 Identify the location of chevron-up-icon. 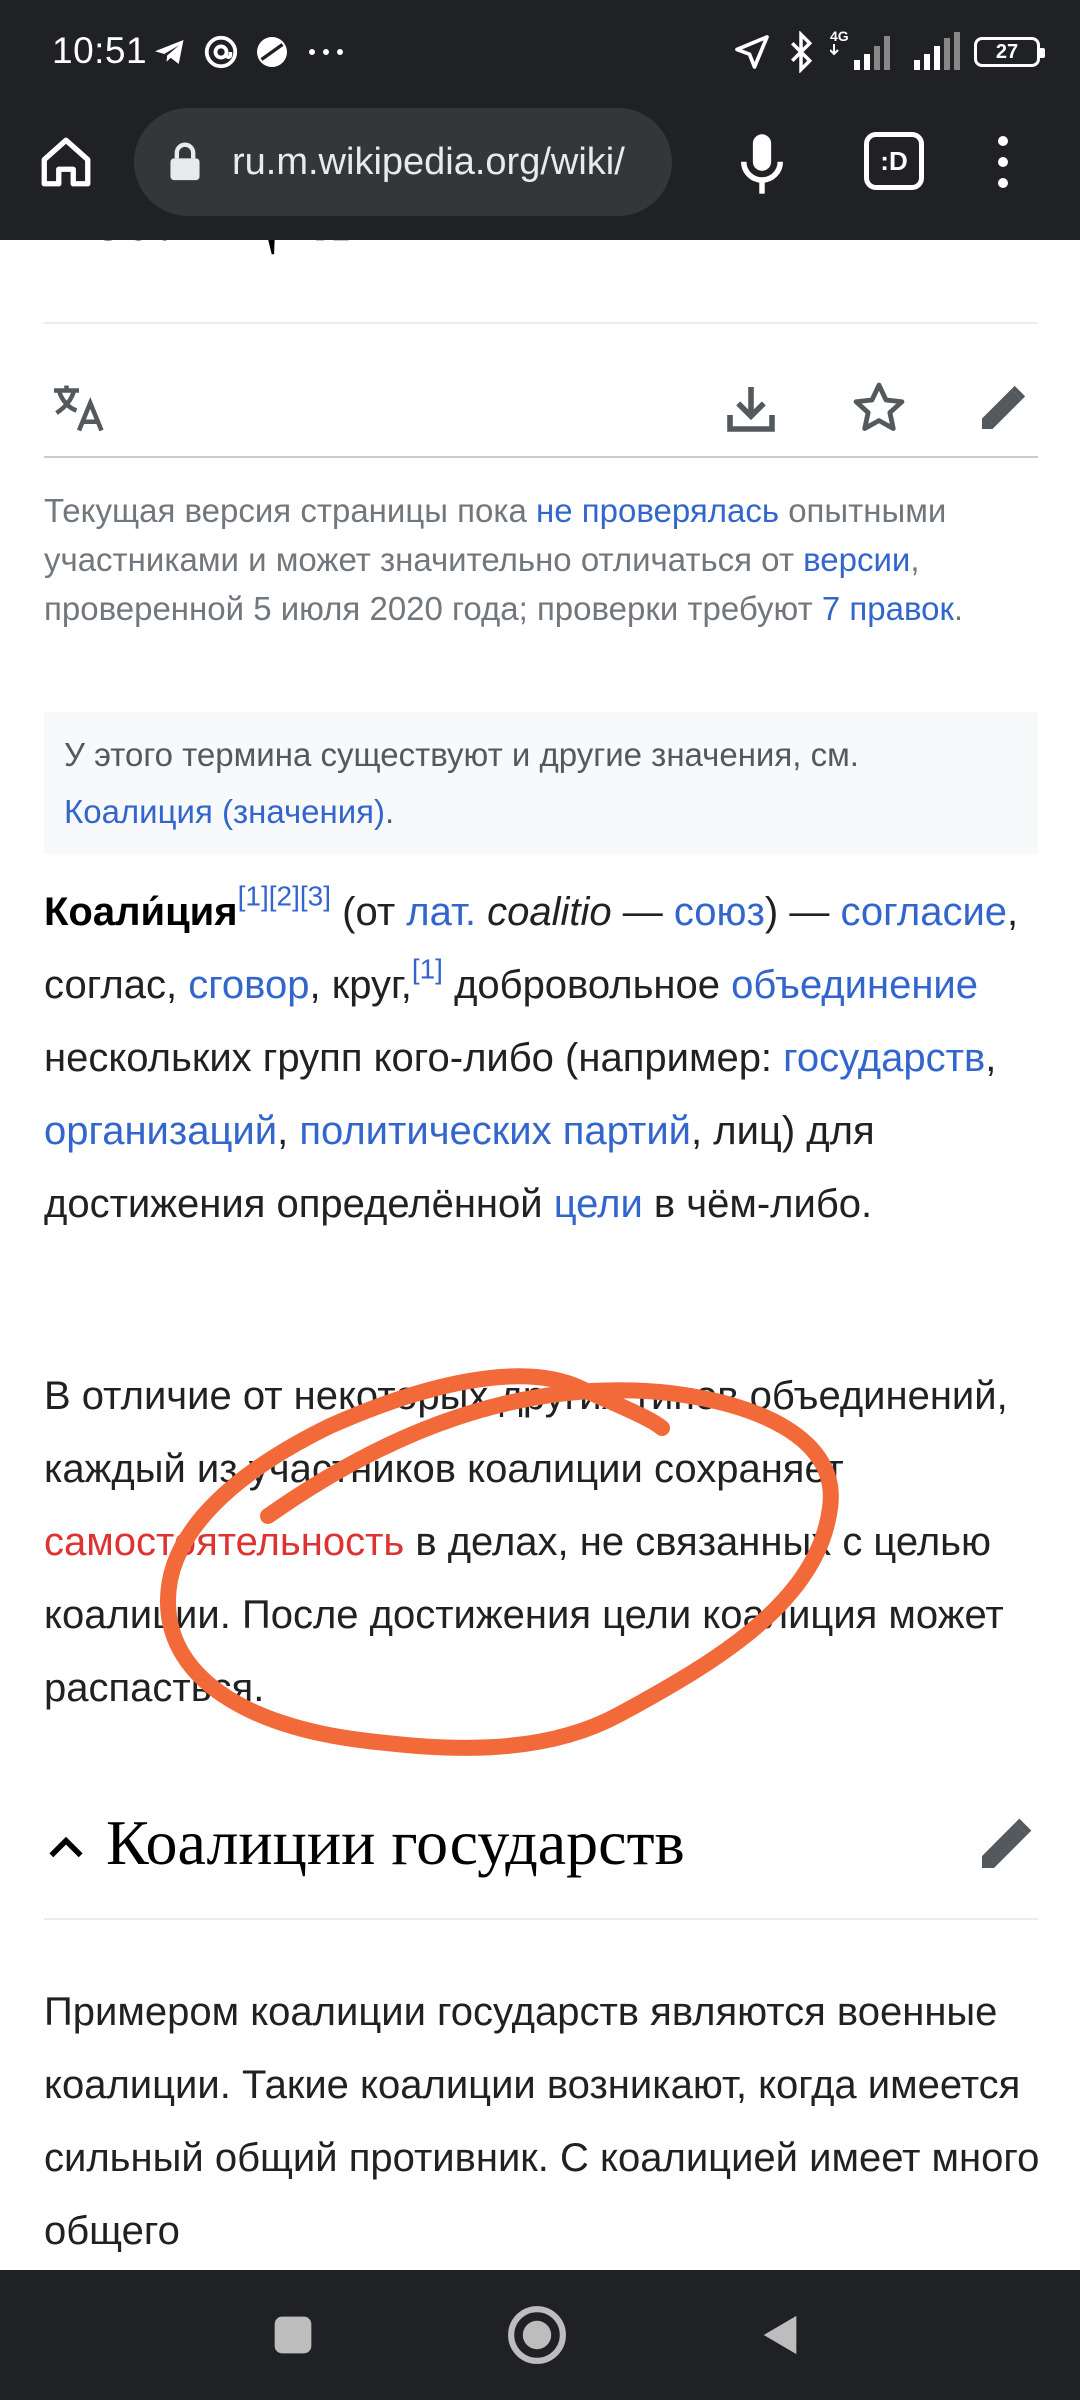
(66, 1847).